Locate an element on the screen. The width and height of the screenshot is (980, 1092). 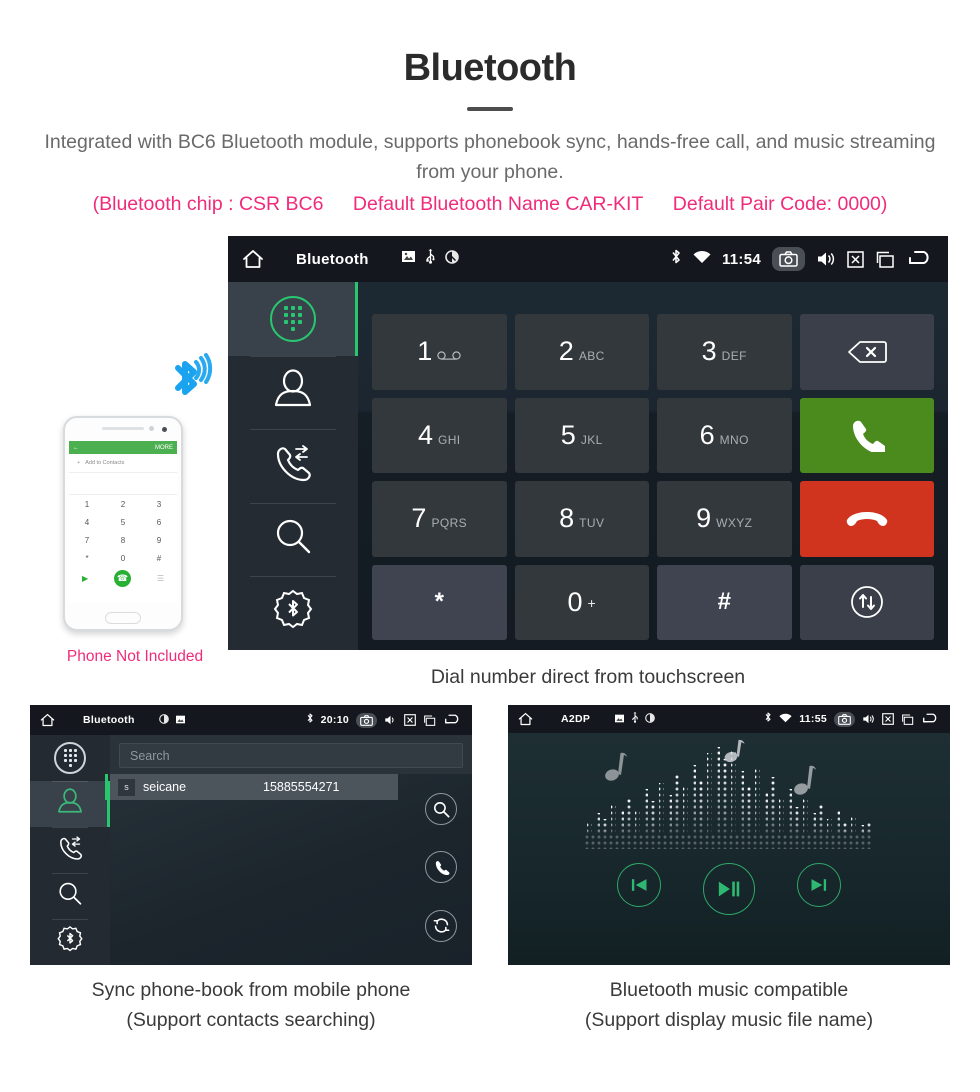
next-track-button is located at coordinates (819, 885).